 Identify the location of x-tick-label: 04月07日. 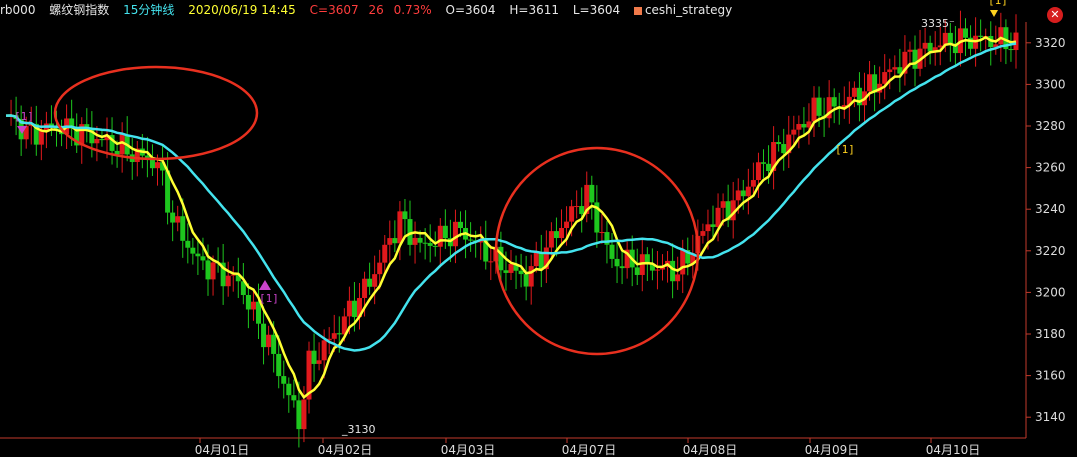
(589, 450).